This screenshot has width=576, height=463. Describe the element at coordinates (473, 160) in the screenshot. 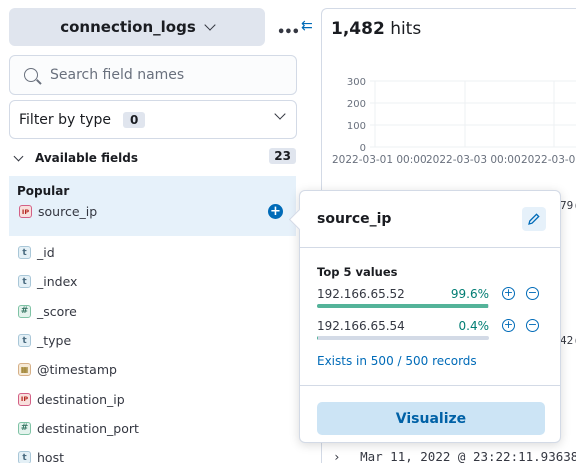

I see `x-tick-label: 2022-03-03 00:00` at that location.